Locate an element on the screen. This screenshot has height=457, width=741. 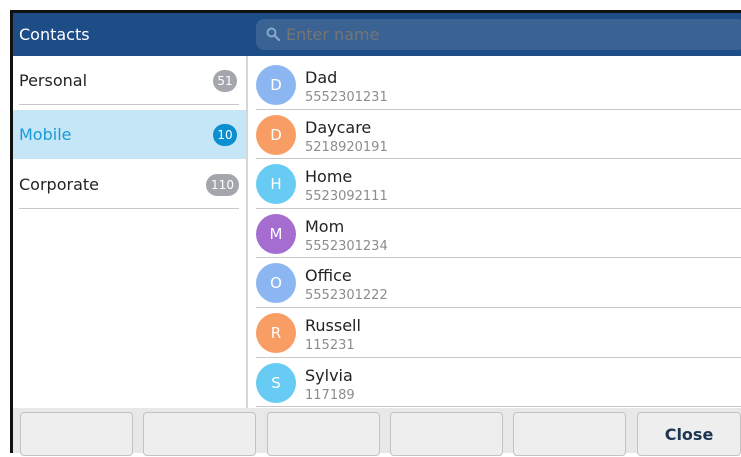
avatar: H is located at coordinates (276, 184).